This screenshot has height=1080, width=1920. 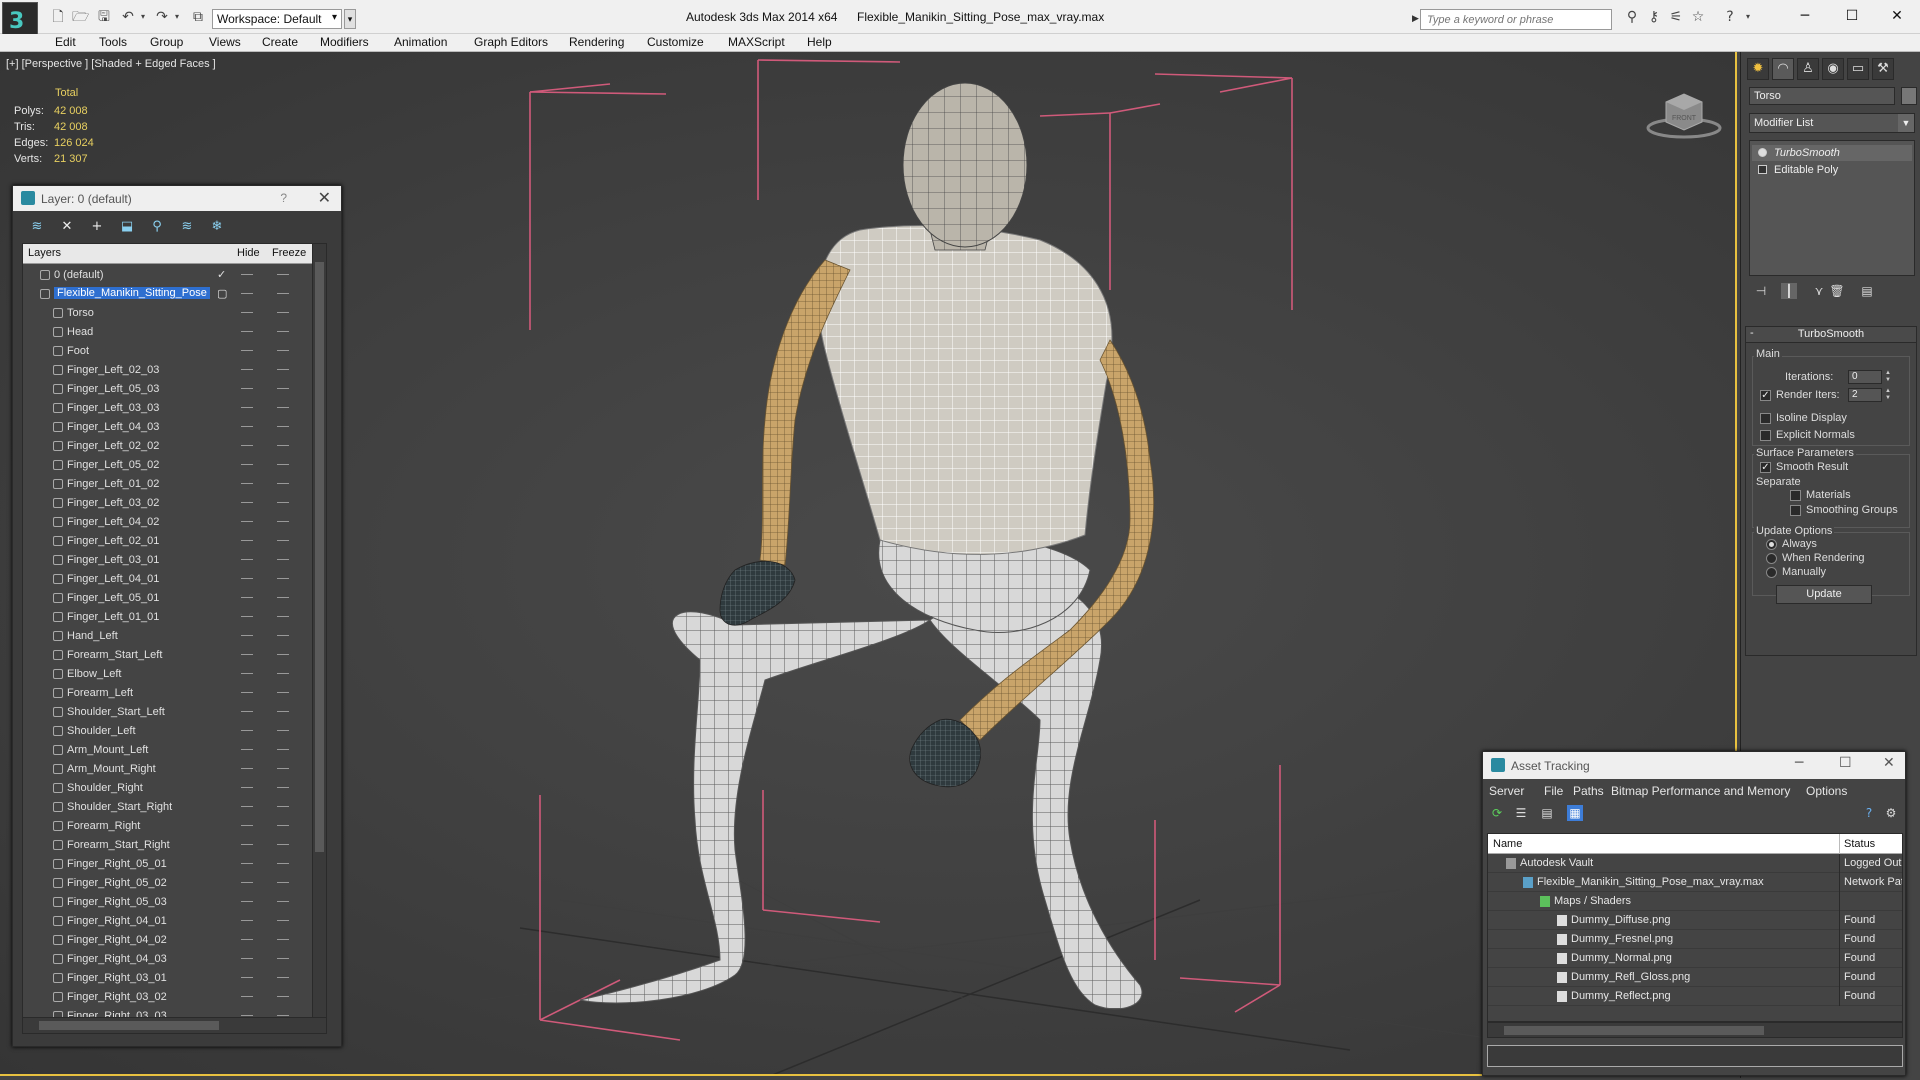 I want to click on settings-icon: ⚙, so click(x=1891, y=813).